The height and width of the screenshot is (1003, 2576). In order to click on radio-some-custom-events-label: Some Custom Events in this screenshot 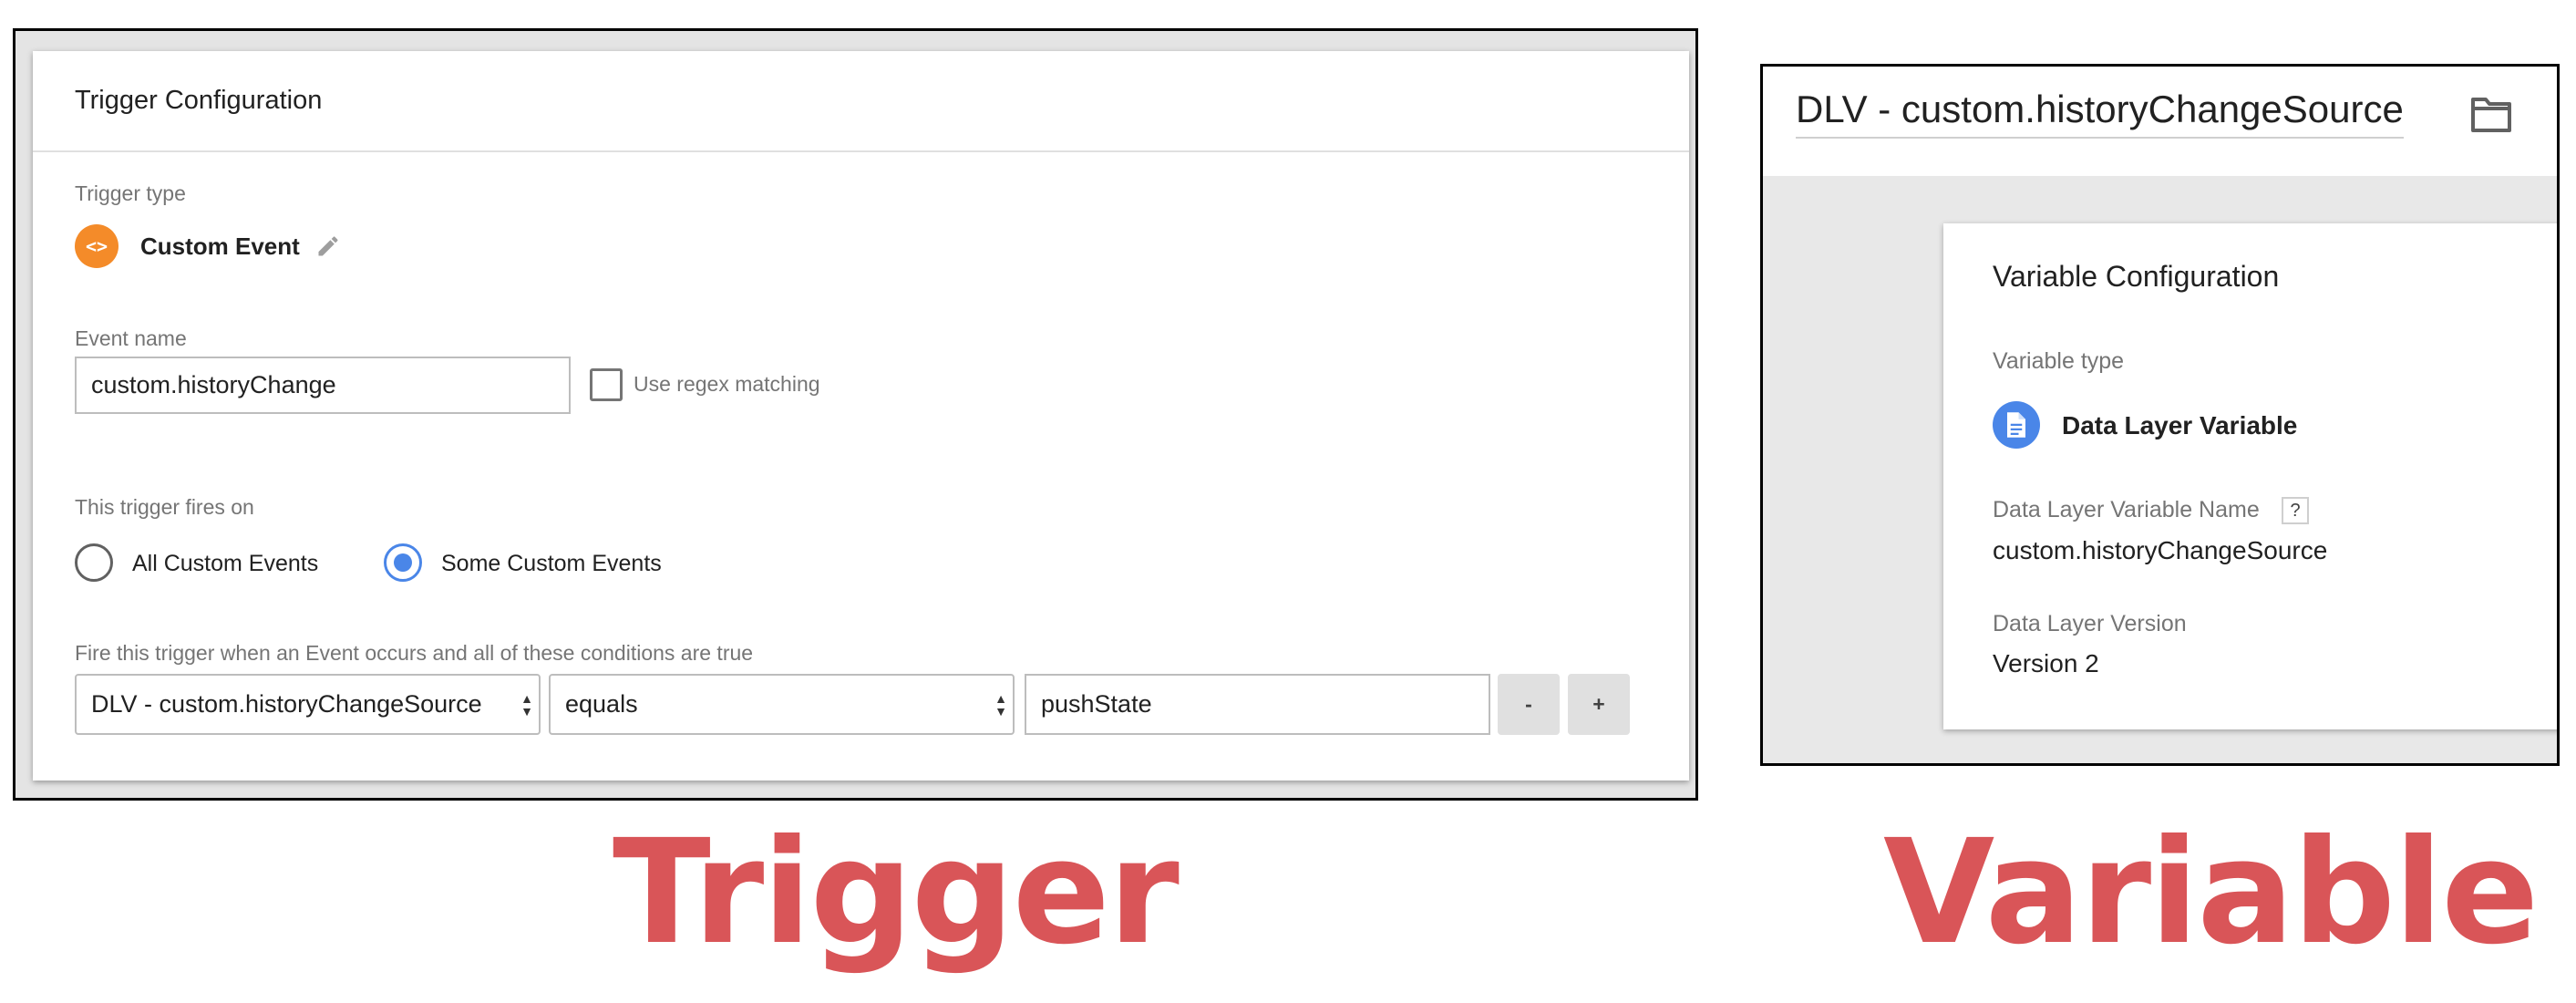, I will do `click(551, 564)`.